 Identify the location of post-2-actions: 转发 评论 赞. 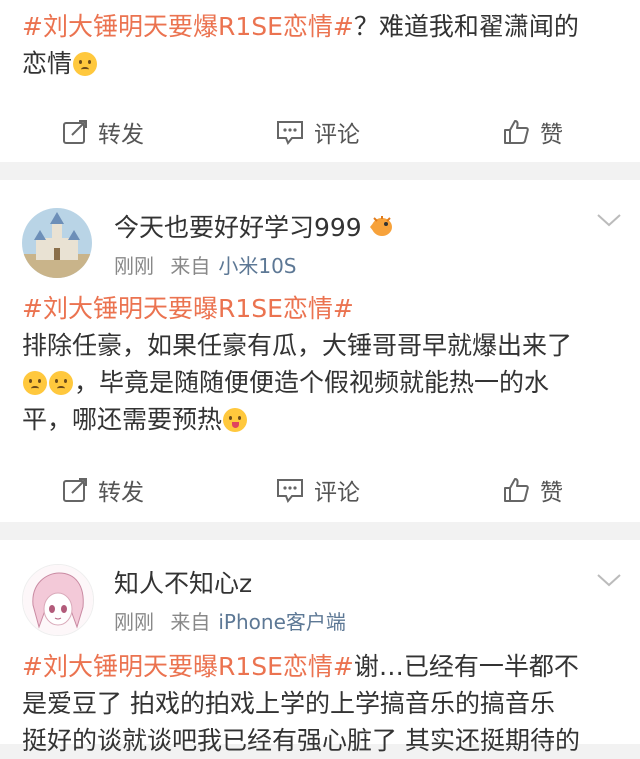
(320, 490).